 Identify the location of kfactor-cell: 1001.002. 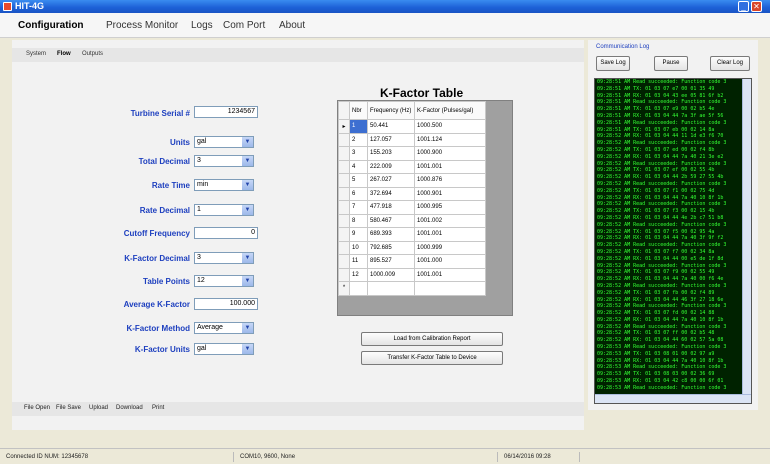
(450, 220).